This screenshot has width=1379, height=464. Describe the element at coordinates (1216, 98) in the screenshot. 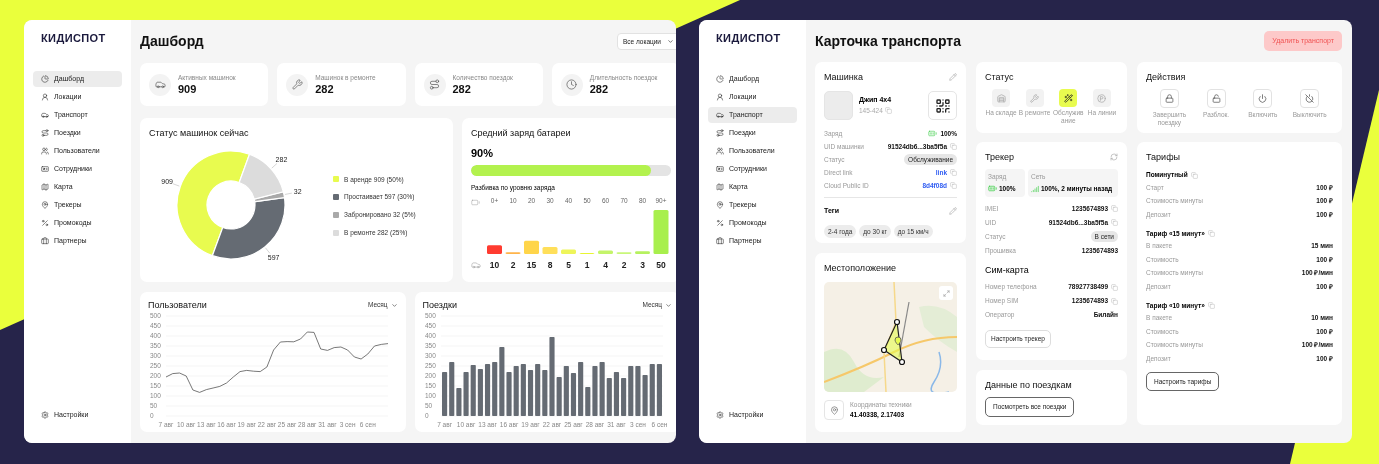

I see `unlock-icon` at that location.